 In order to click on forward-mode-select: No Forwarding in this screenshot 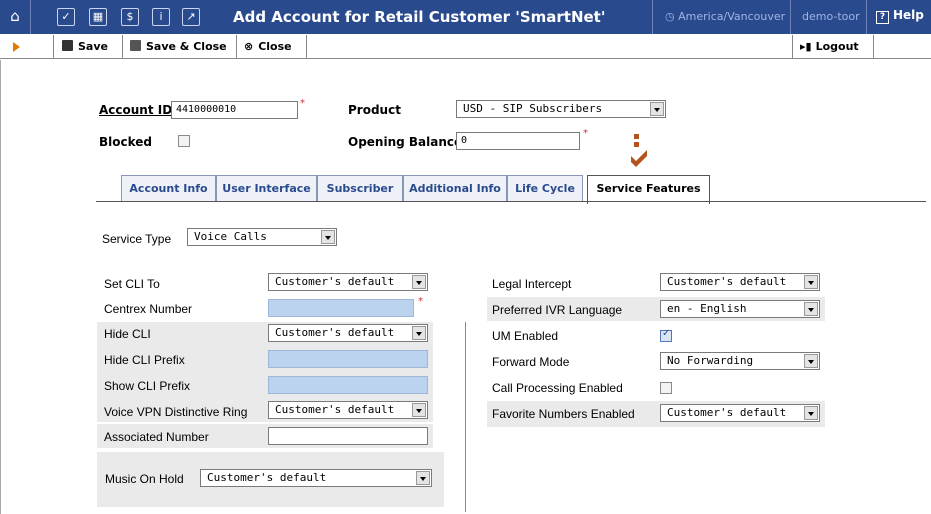, I will do `click(740, 361)`.